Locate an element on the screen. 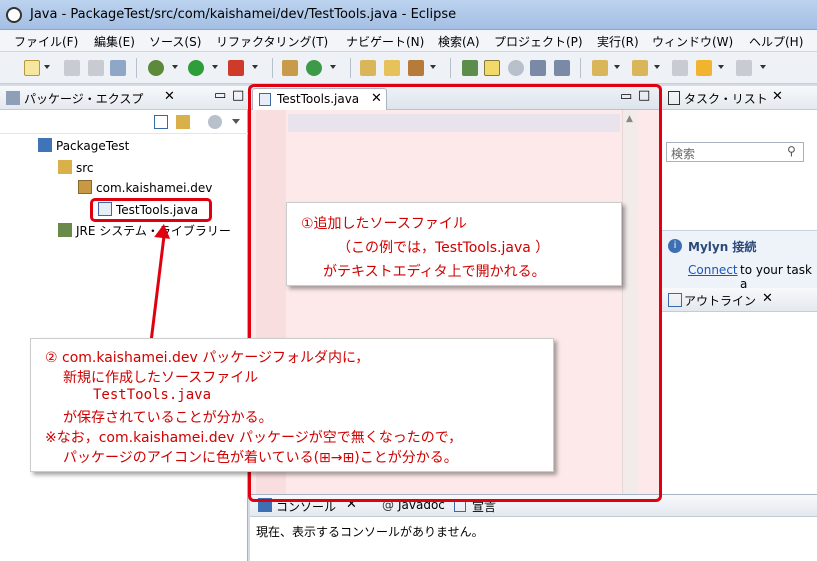  connect-link: Connect is located at coordinates (713, 270).